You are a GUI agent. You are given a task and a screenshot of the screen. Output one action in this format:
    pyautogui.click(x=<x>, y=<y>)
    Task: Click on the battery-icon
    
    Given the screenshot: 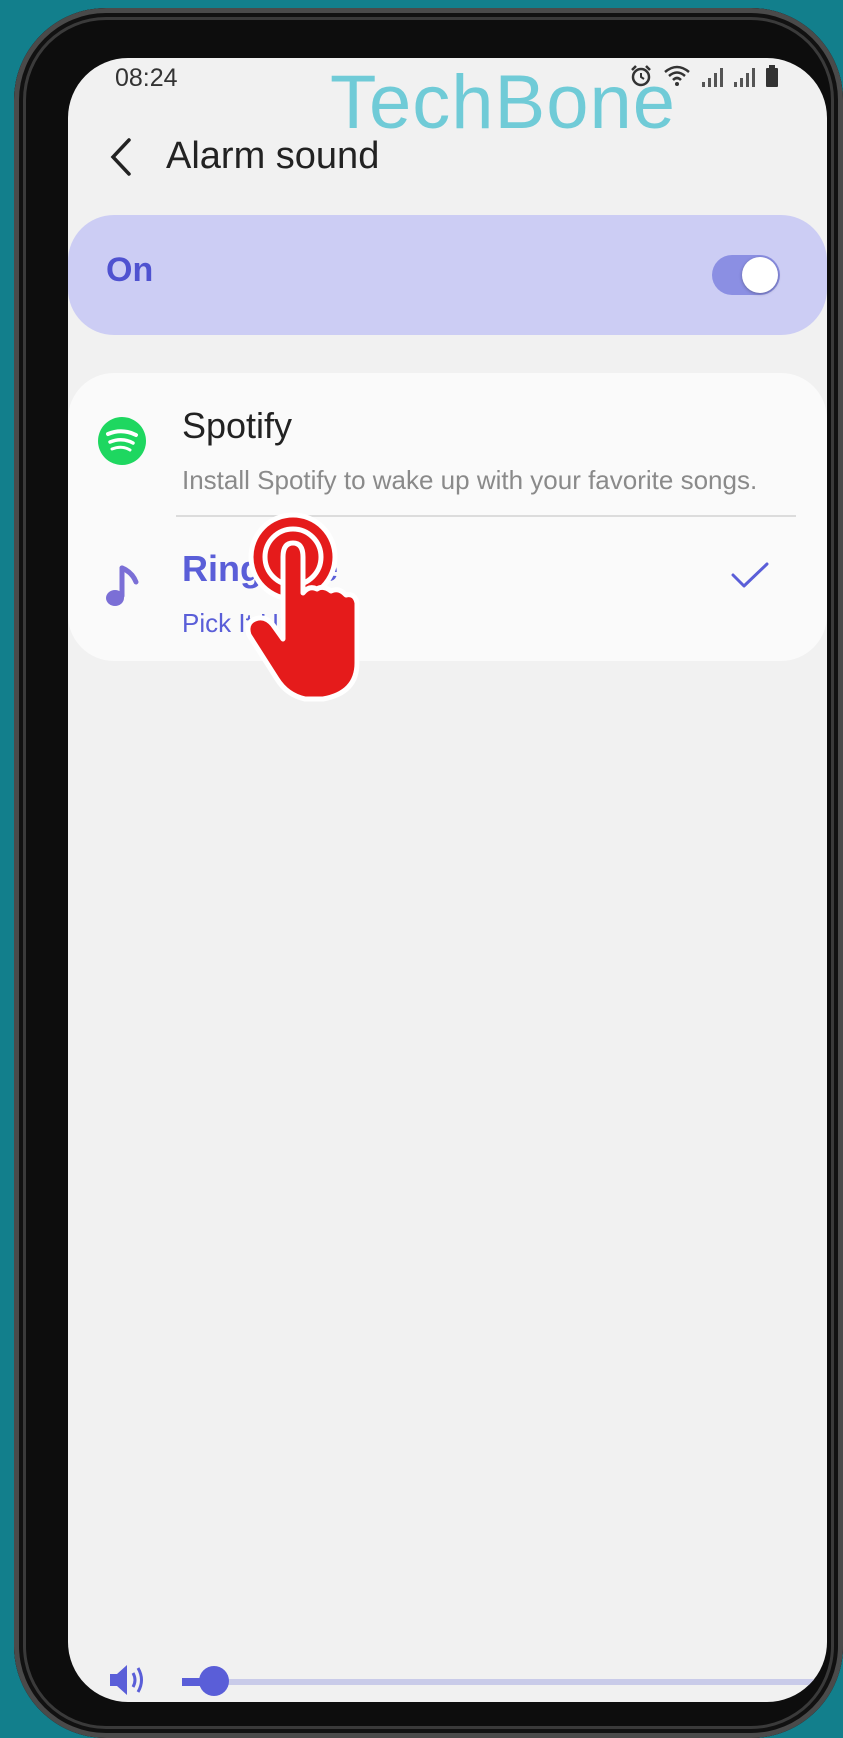 What is the action you would take?
    pyautogui.click(x=772, y=76)
    